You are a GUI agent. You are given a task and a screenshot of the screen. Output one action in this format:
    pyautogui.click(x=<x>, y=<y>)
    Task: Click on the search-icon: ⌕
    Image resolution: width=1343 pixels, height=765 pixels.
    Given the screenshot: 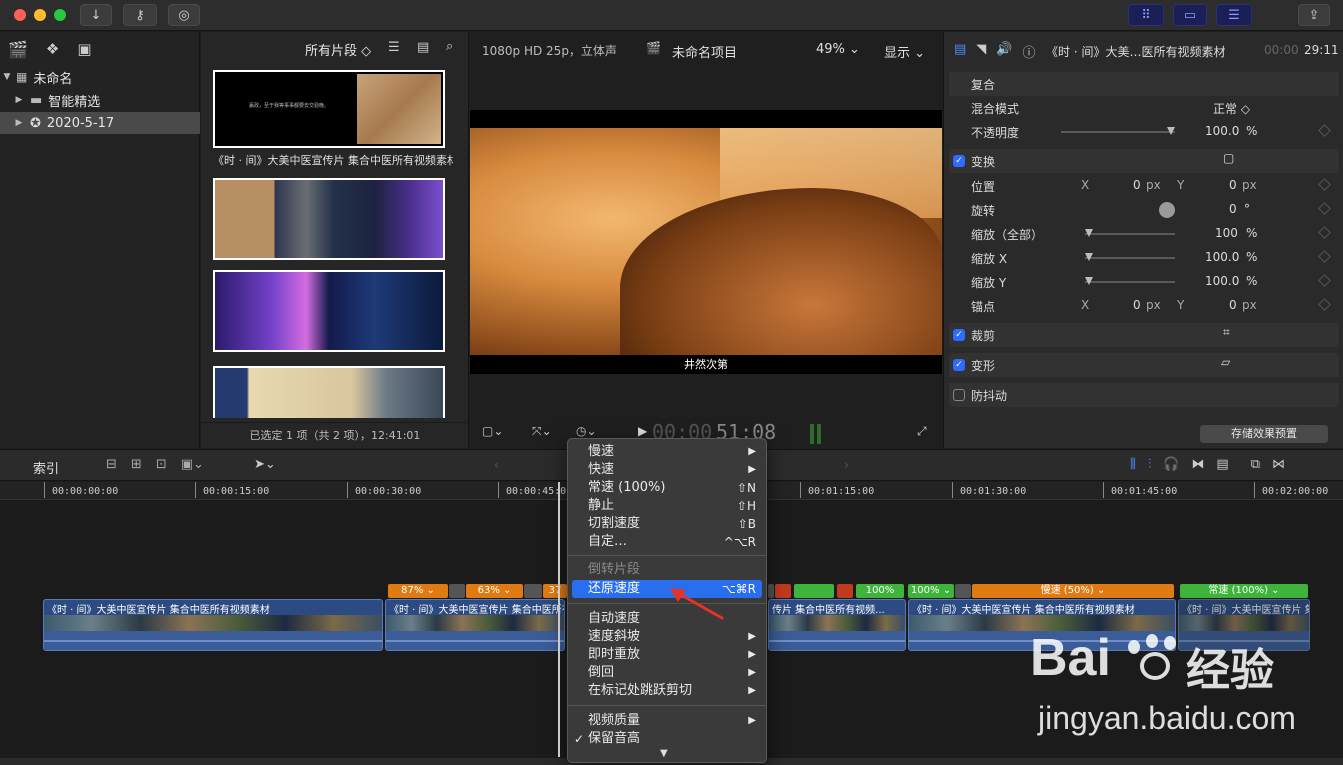 What is the action you would take?
    pyautogui.click(x=449, y=46)
    